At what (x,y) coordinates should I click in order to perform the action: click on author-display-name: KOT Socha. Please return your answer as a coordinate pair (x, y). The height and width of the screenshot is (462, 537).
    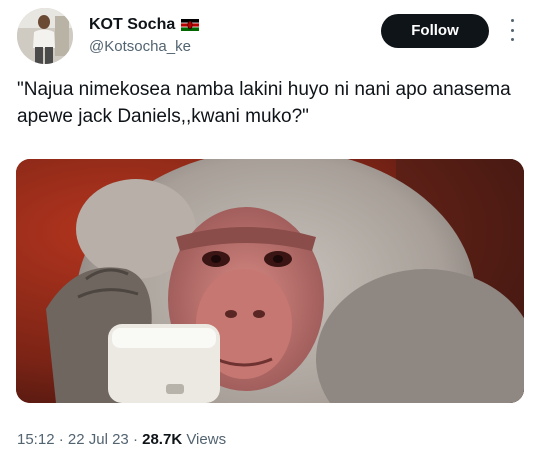
    Looking at the image, I should click on (132, 25).